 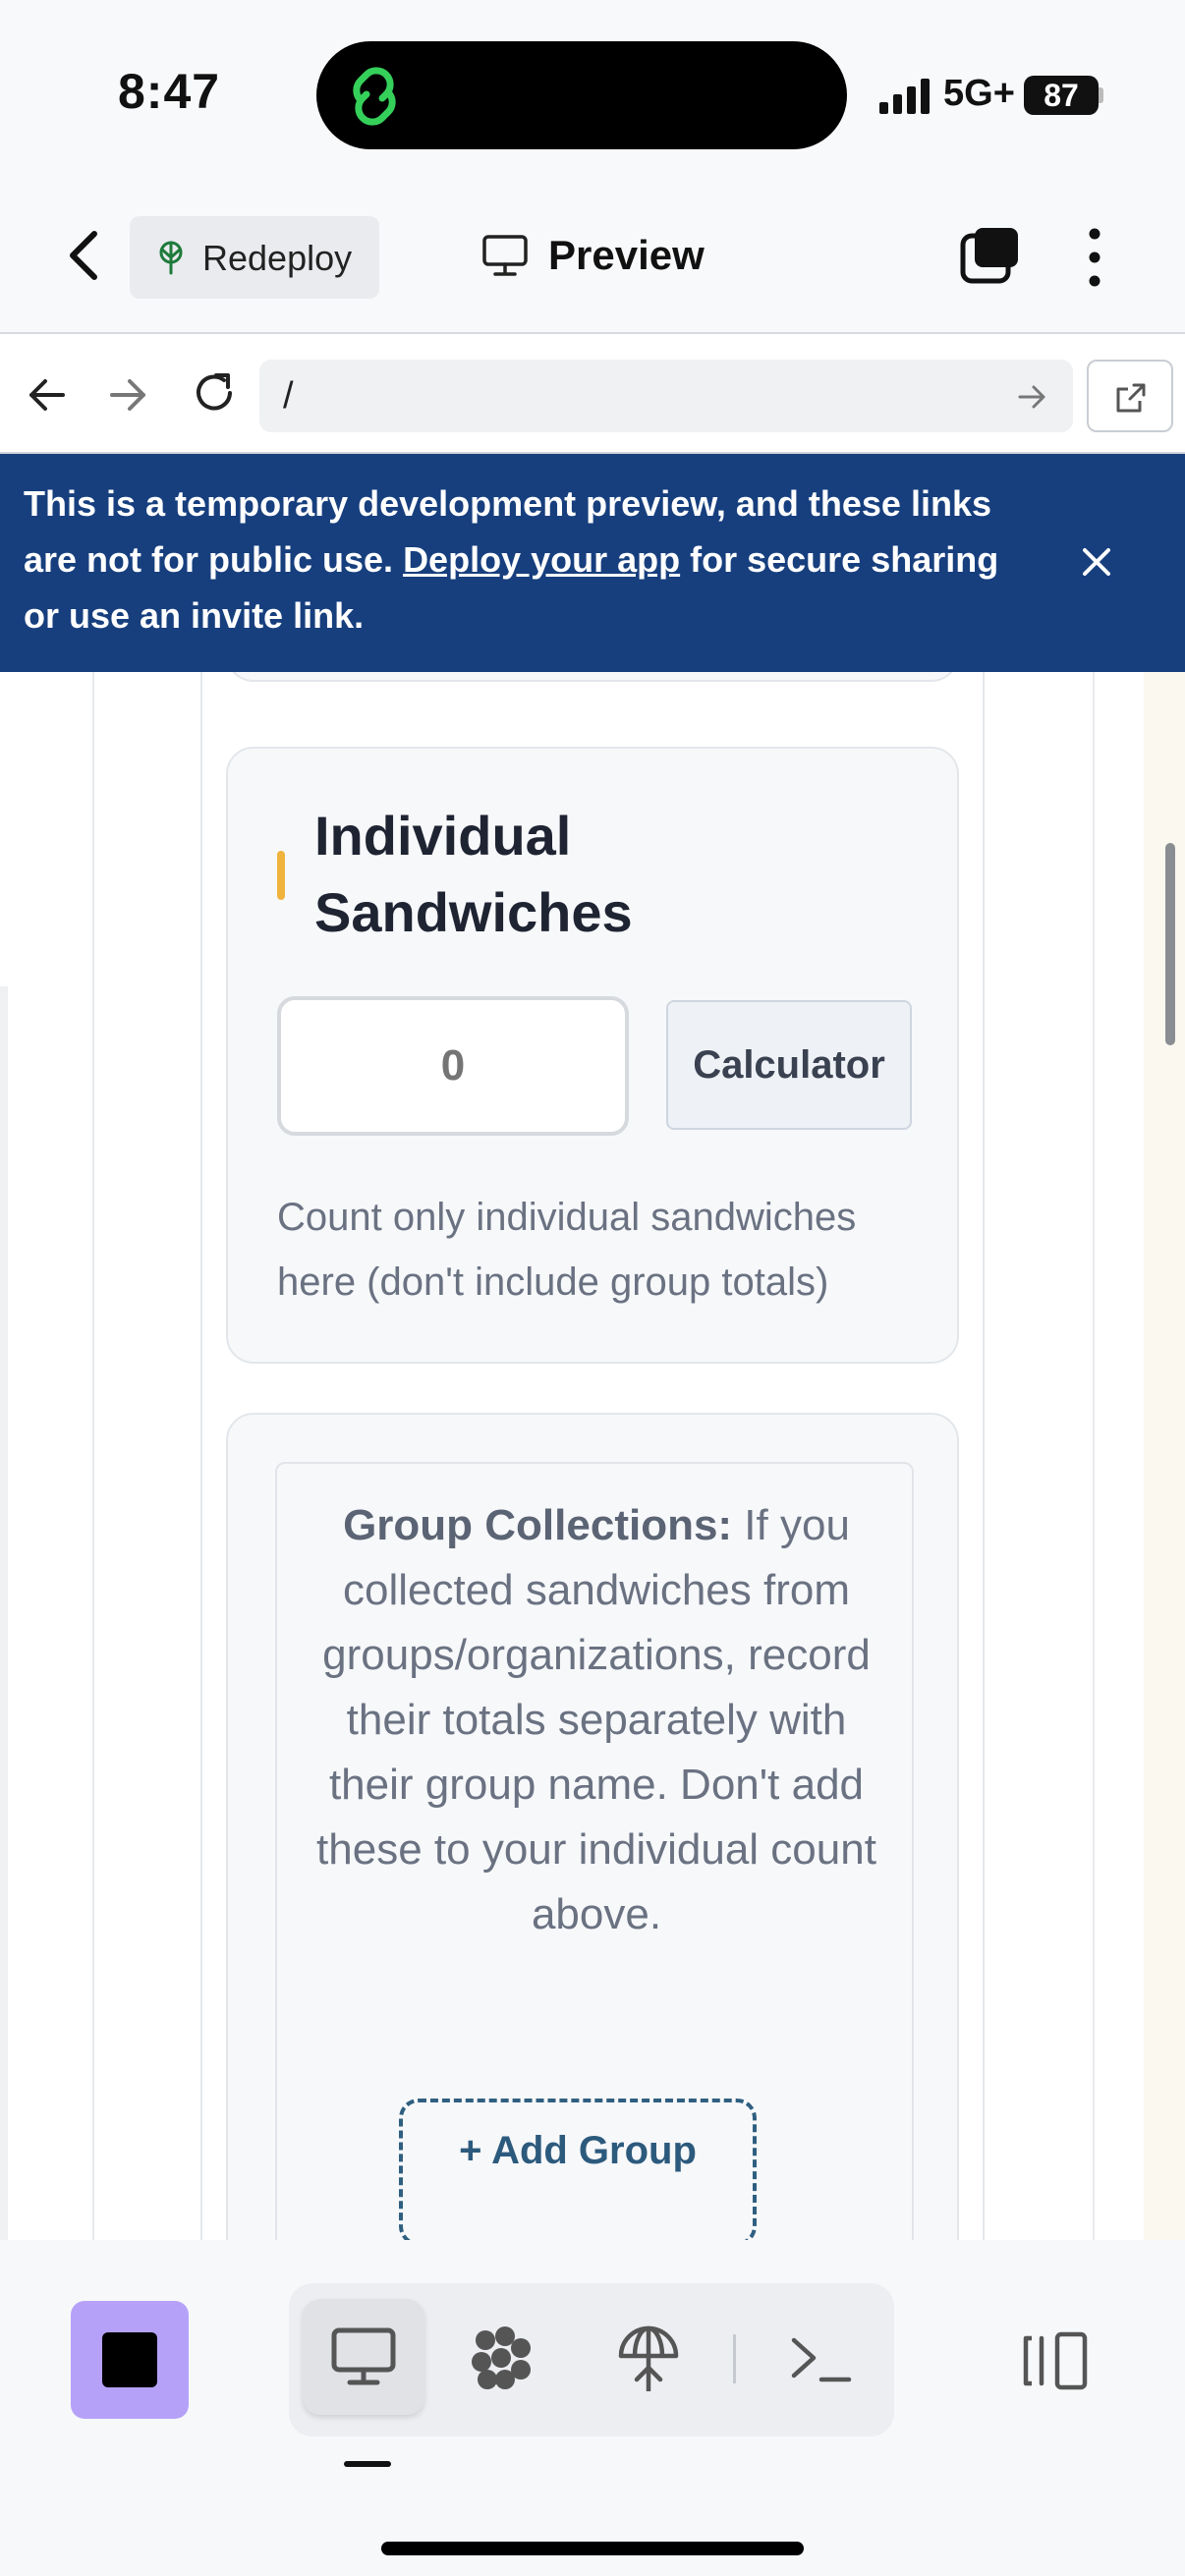 What do you see at coordinates (169, 91) in the screenshot?
I see `status-time: 8:47` at bounding box center [169, 91].